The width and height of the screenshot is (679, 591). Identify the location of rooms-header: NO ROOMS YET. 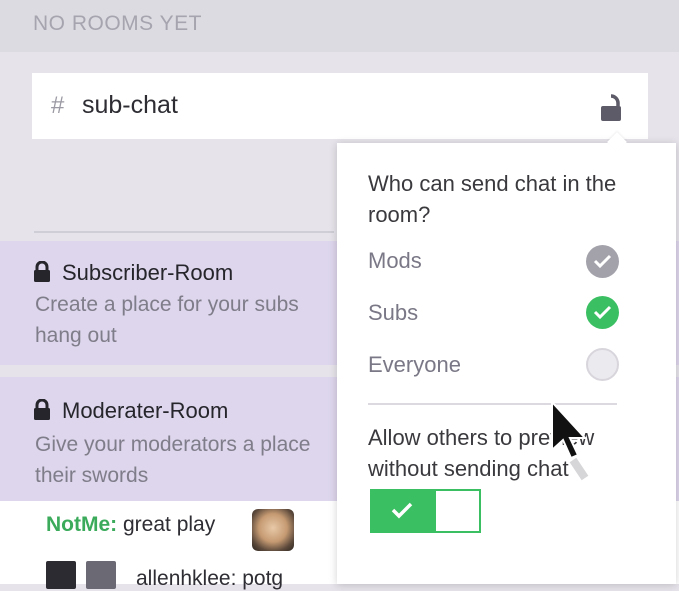
(117, 23).